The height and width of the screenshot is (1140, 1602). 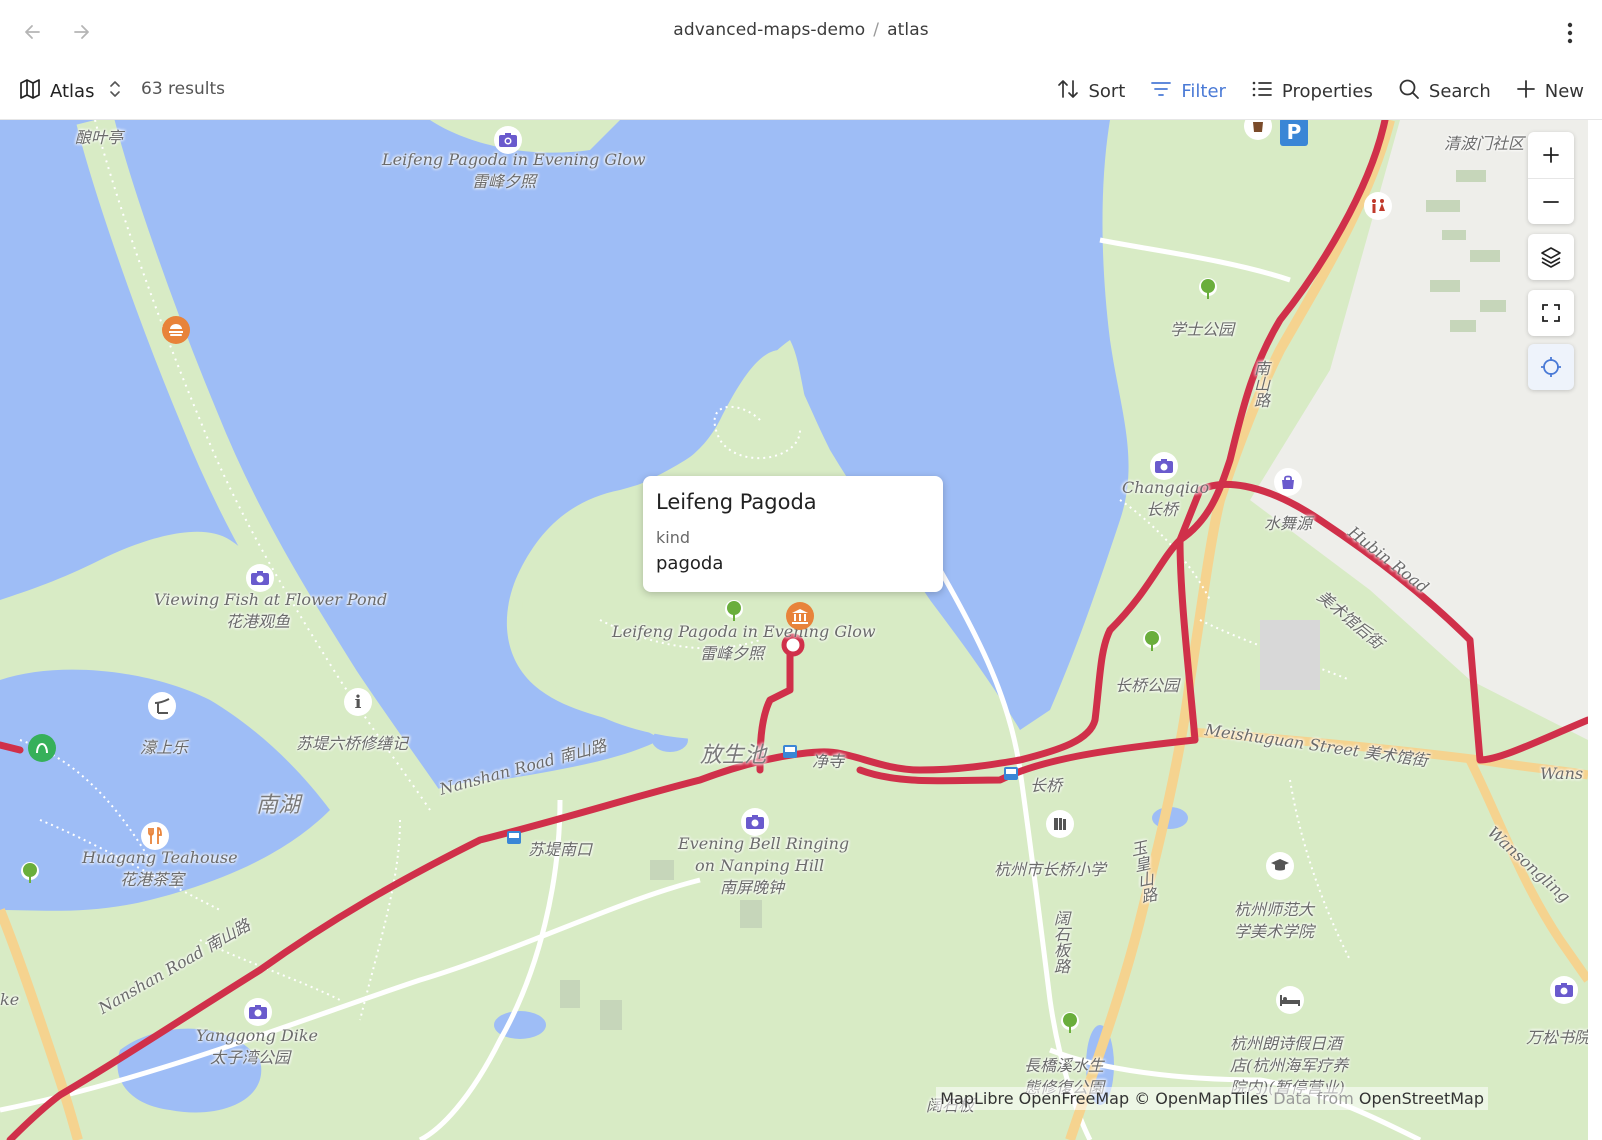 I want to click on filter-button: Filter, so click(x=1187, y=91).